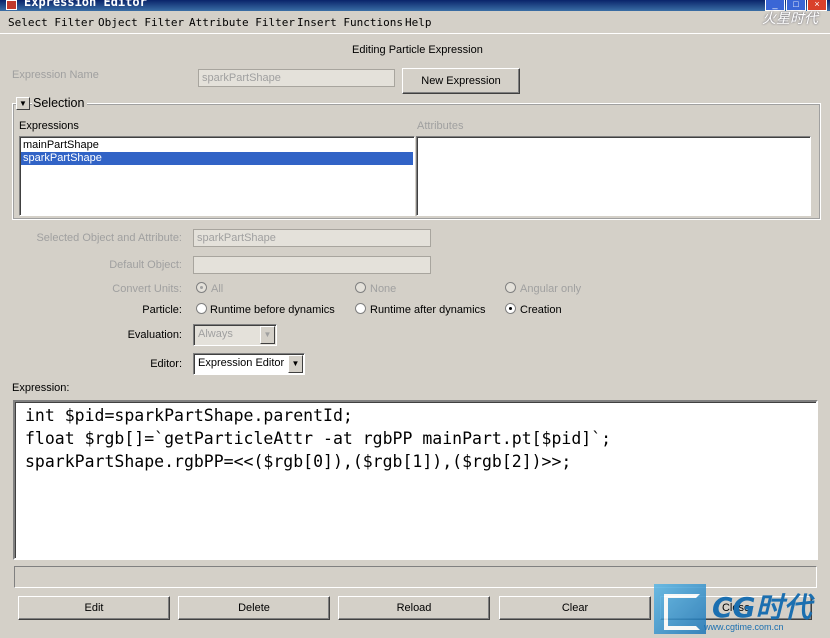 Image resolution: width=830 pixels, height=638 pixels. I want to click on evaluation-value: Always, so click(215, 334).